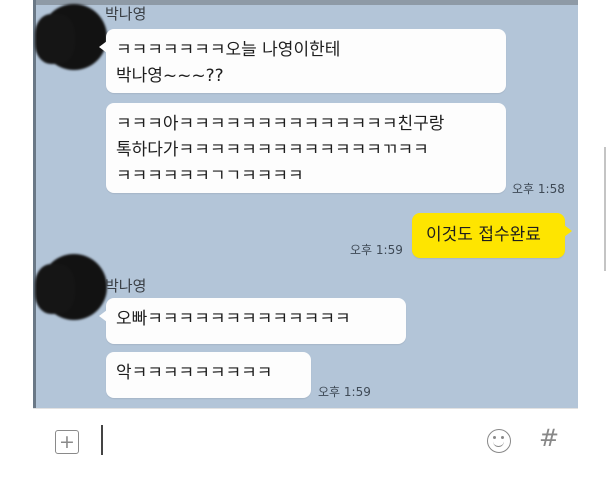 The height and width of the screenshot is (479, 611). What do you see at coordinates (208, 375) in the screenshot?
I see `message-bubble-4: 악ㅋㅋㅋㅋㅋㅋㅋㅋㅋ` at bounding box center [208, 375].